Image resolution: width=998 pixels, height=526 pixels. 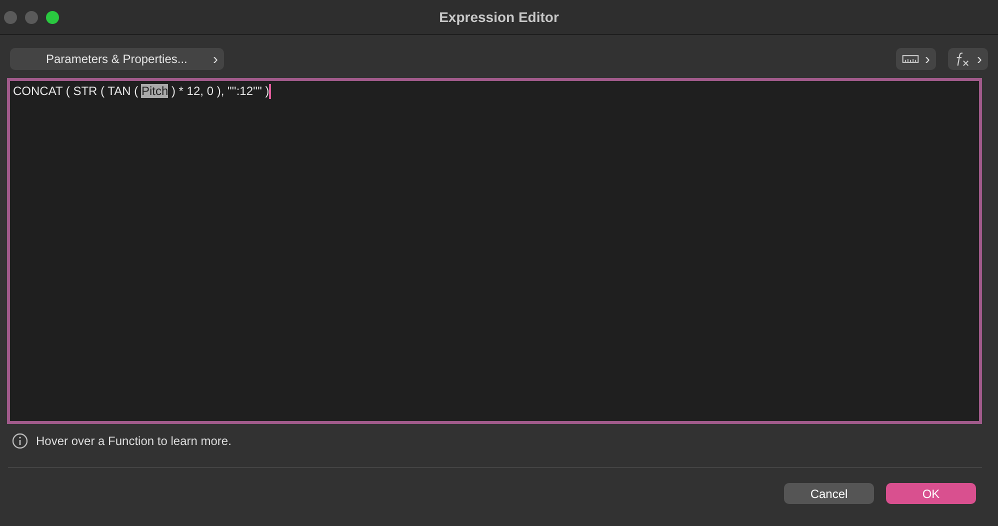 What do you see at coordinates (20, 441) in the screenshot?
I see `info-icon` at bounding box center [20, 441].